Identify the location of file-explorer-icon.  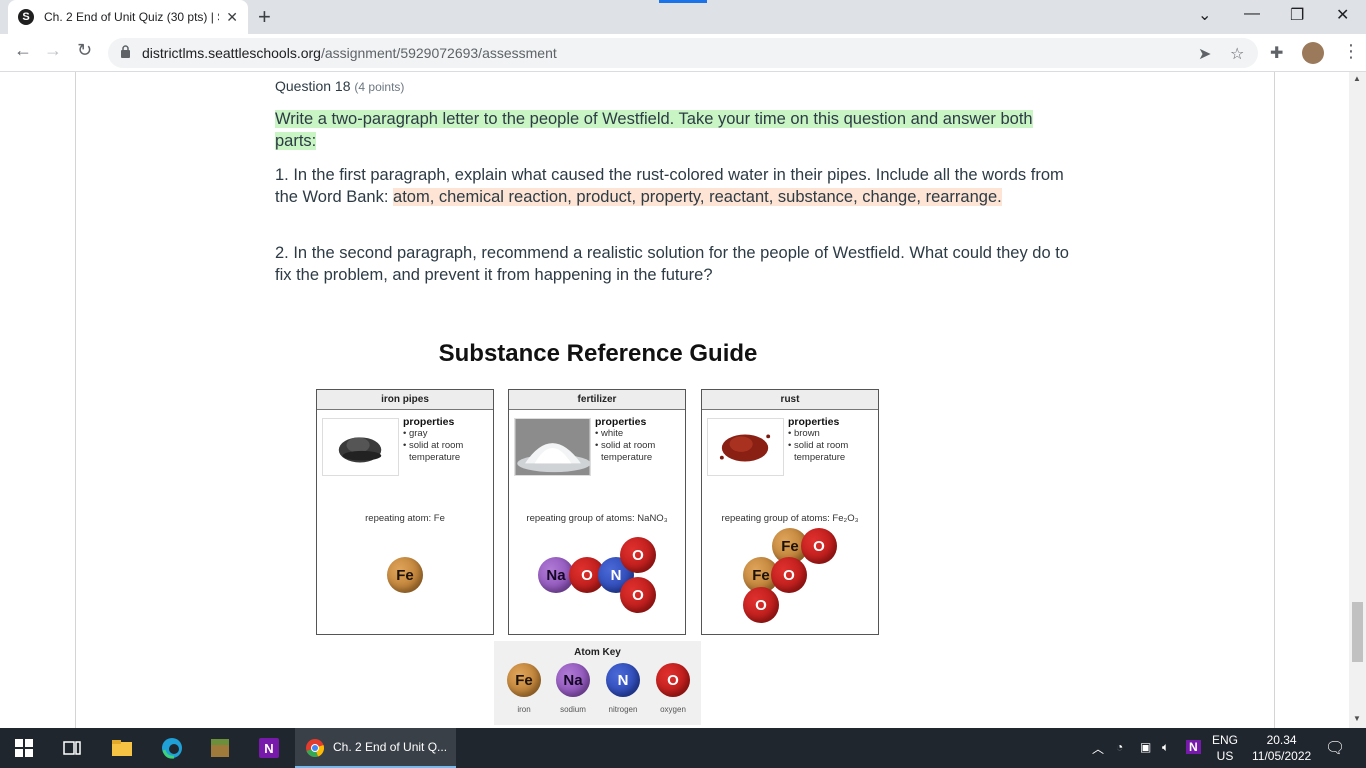
(122, 748).